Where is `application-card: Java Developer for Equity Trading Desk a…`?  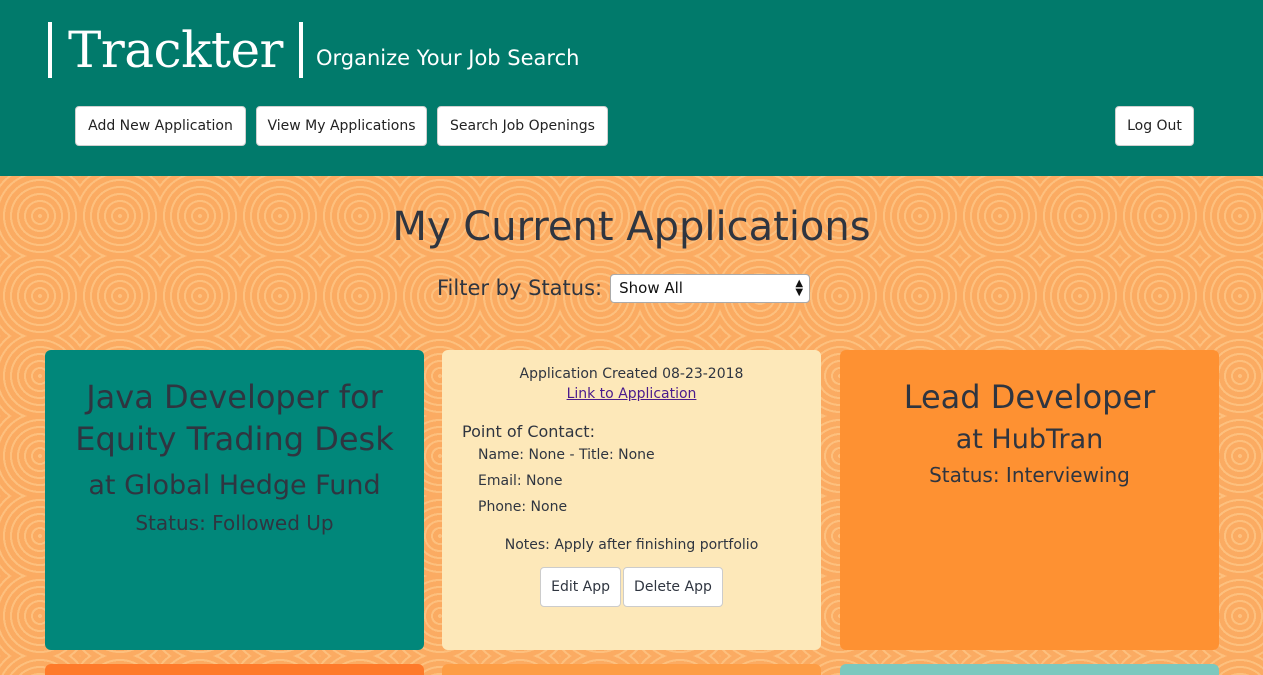 application-card: Java Developer for Equity Trading Desk a… is located at coordinates (234, 500).